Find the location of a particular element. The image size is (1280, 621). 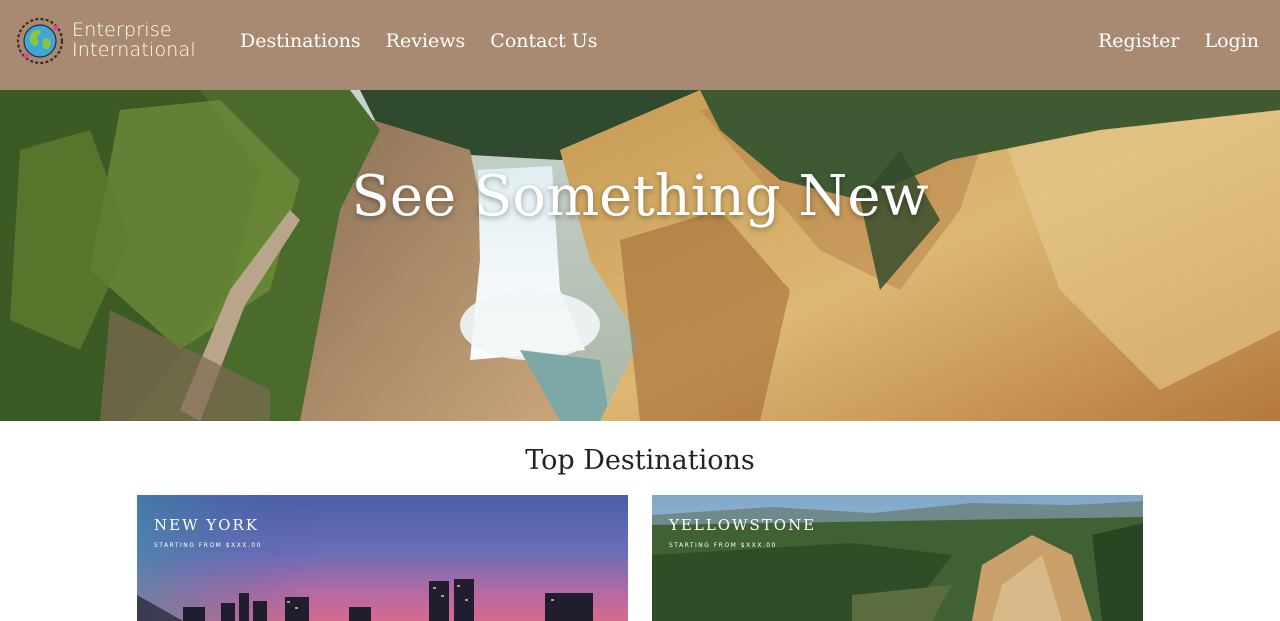

primary-nav: Destinations Reviews Contact Us is located at coordinates (419, 41).